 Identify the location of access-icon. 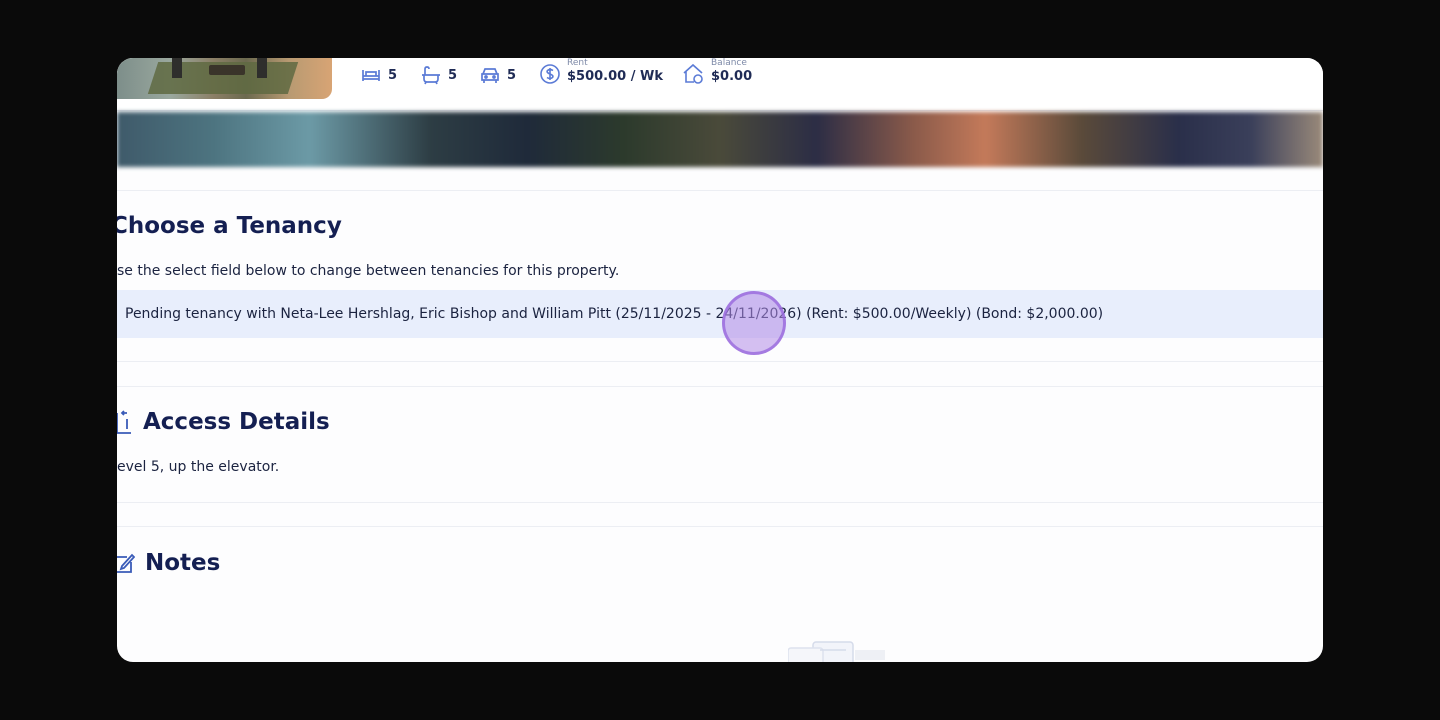
(124, 422).